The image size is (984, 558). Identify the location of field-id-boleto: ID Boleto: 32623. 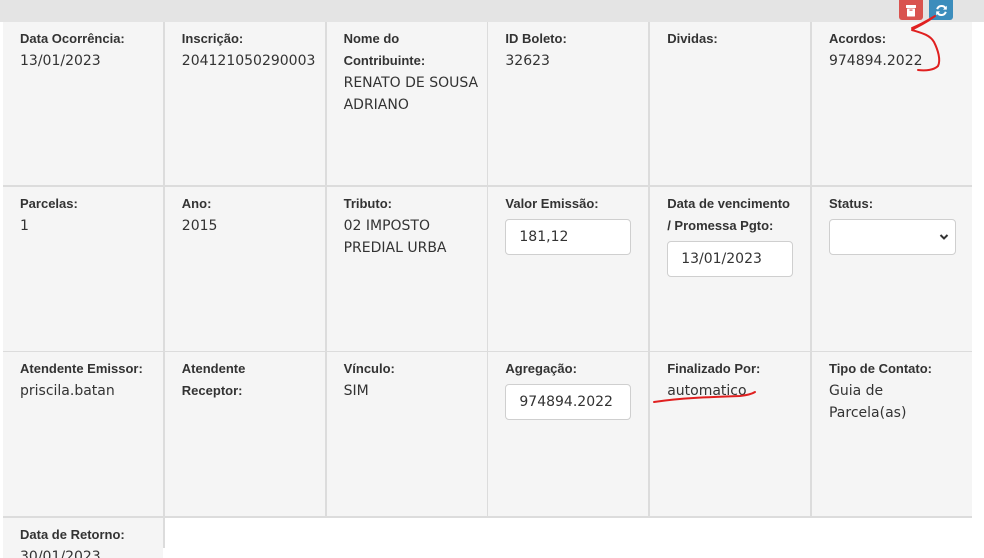
(568, 103).